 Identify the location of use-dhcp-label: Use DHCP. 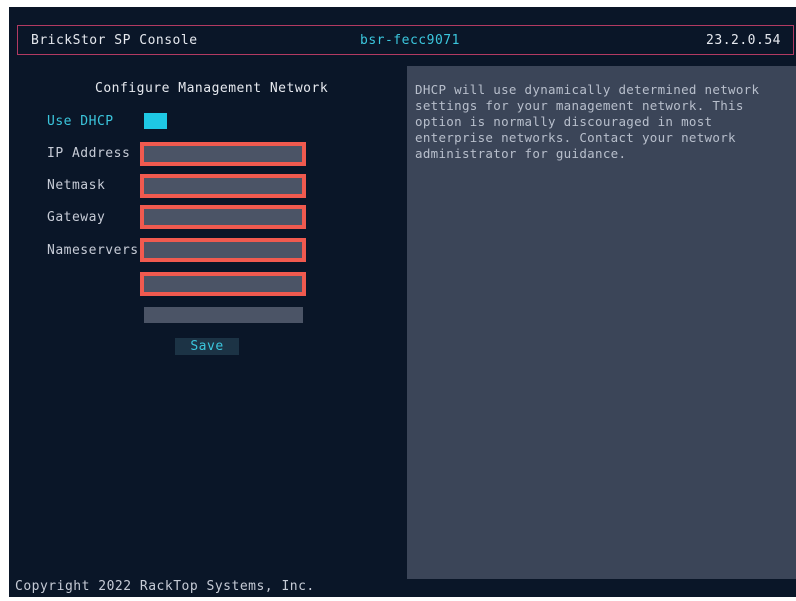
(80, 121).